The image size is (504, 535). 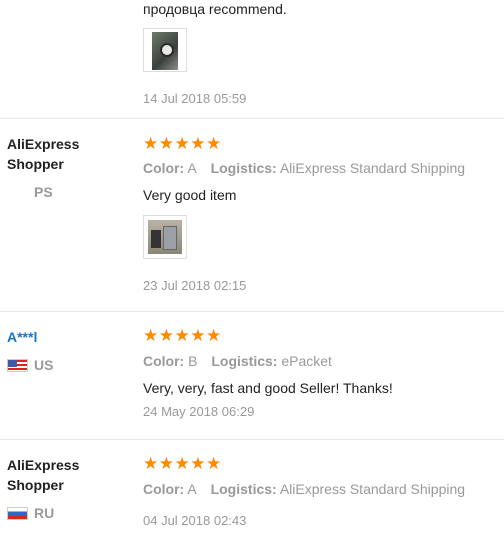 What do you see at coordinates (17, 365) in the screenshot?
I see `us-flag-icon` at bounding box center [17, 365].